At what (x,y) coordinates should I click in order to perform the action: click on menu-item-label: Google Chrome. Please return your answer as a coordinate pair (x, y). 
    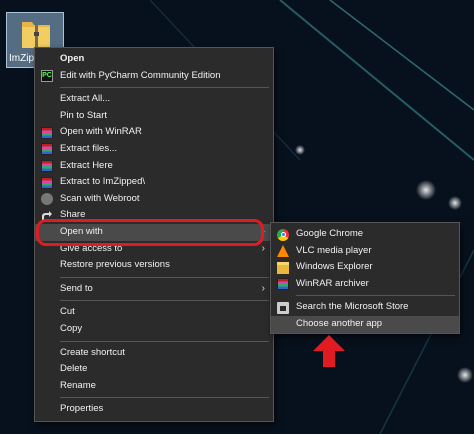
    Looking at the image, I should click on (330, 233).